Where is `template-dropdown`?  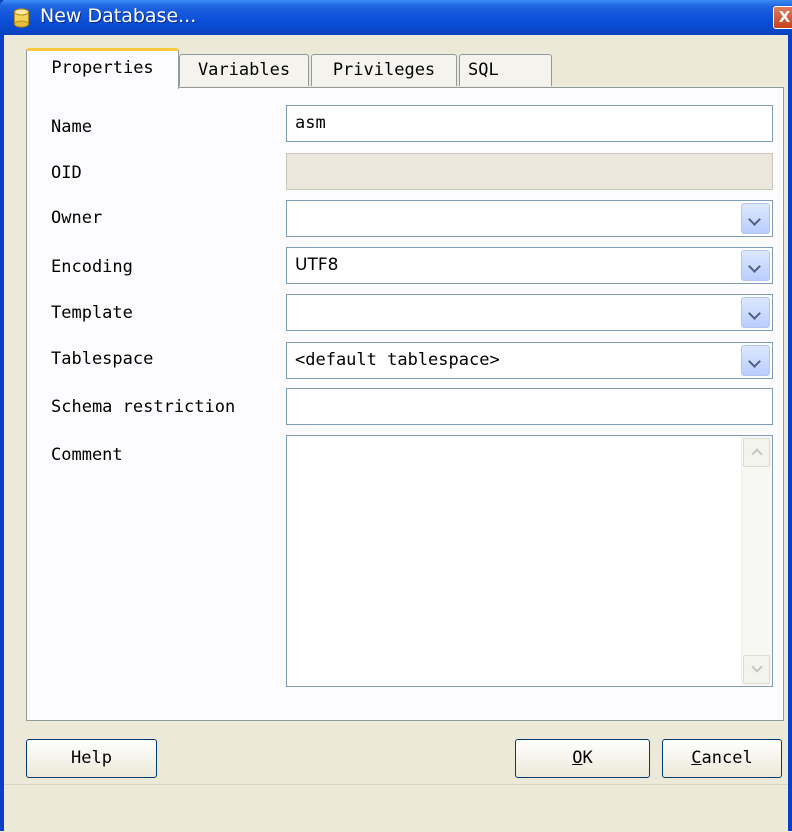
template-dropdown is located at coordinates (529, 312).